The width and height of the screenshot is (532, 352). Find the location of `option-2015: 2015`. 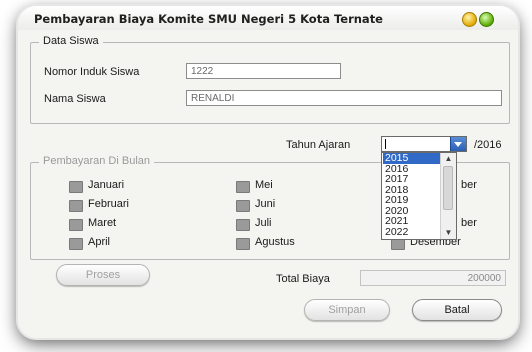

option-2015: 2015 is located at coordinates (412, 158).